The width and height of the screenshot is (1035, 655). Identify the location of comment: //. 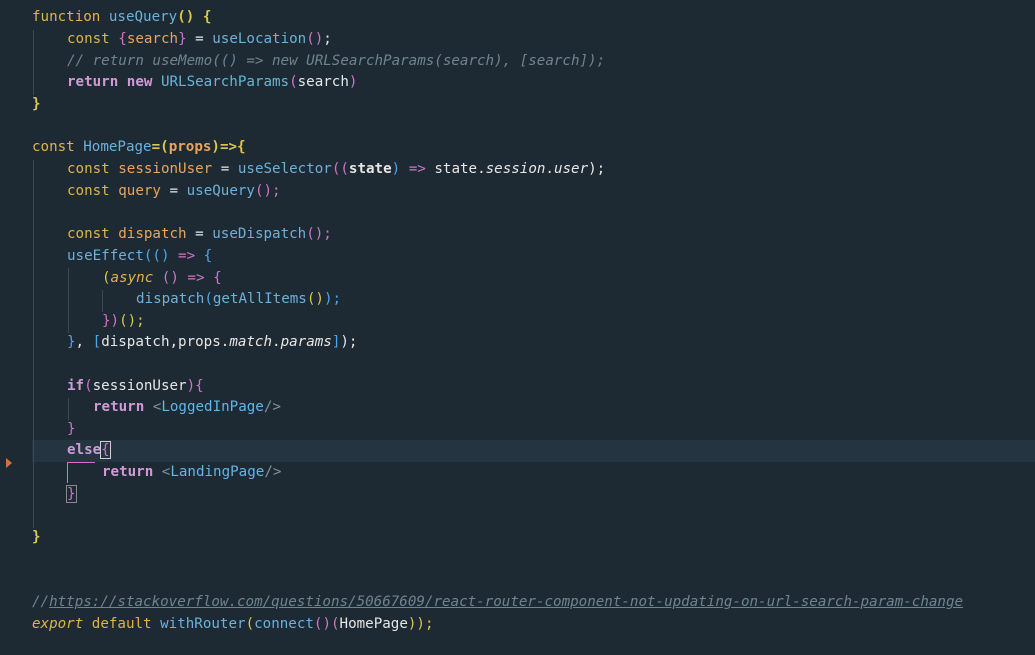
(41, 602).